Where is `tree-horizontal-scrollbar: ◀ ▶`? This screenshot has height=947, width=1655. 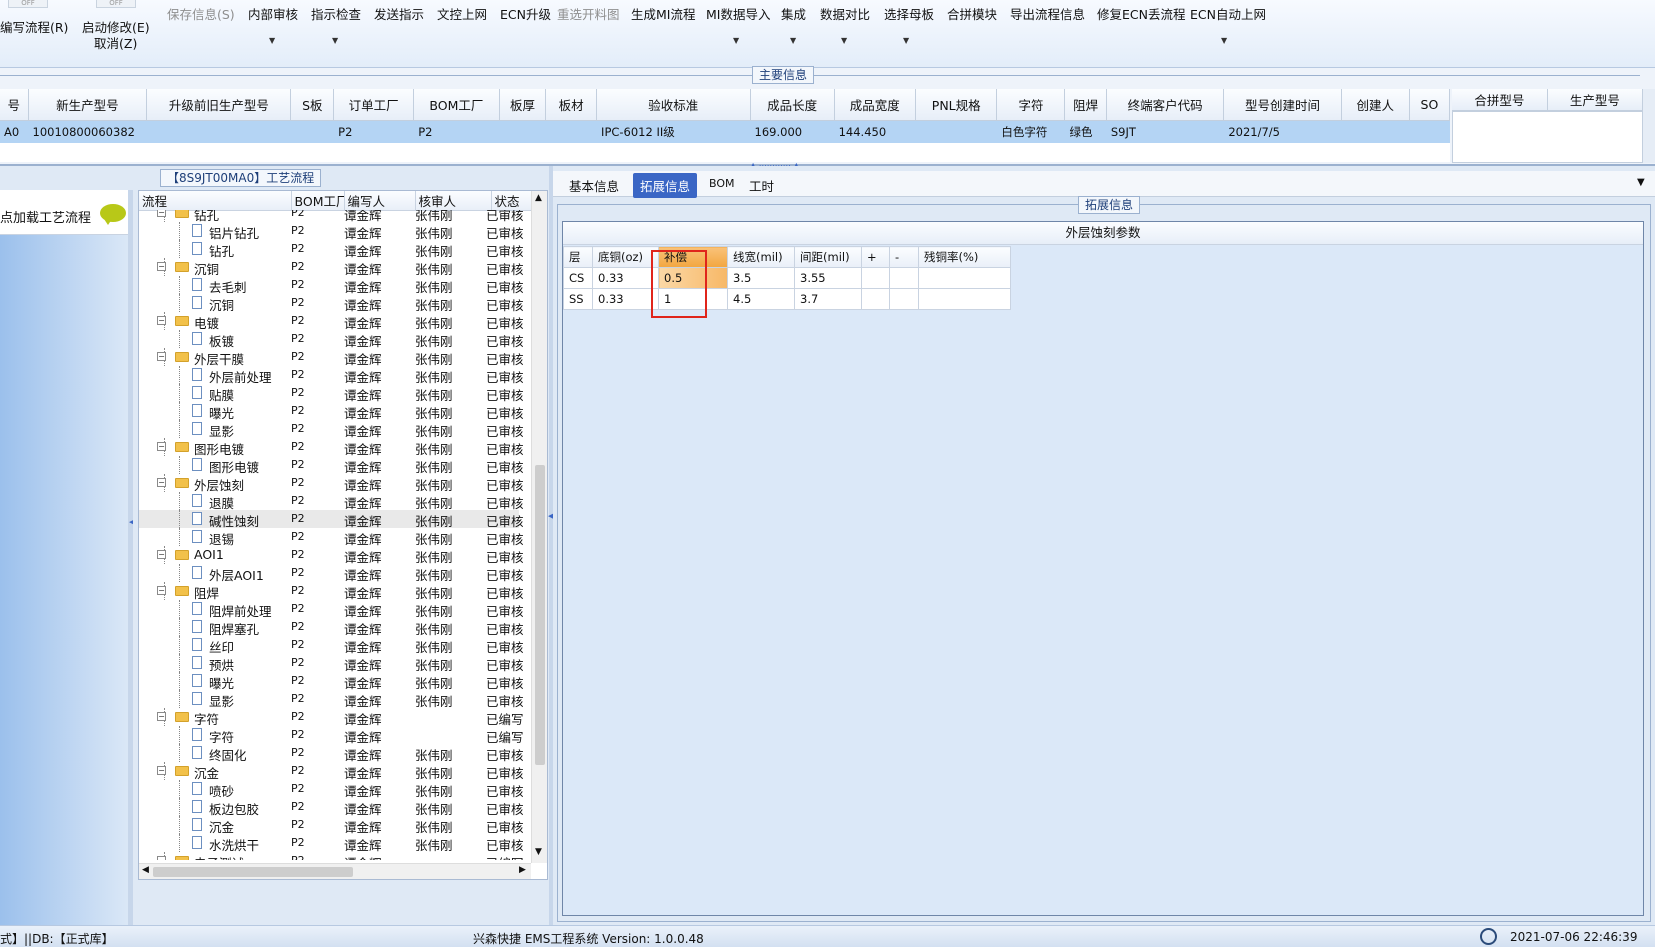
tree-horizontal-scrollbar: ◀ ▶ is located at coordinates (335, 871).